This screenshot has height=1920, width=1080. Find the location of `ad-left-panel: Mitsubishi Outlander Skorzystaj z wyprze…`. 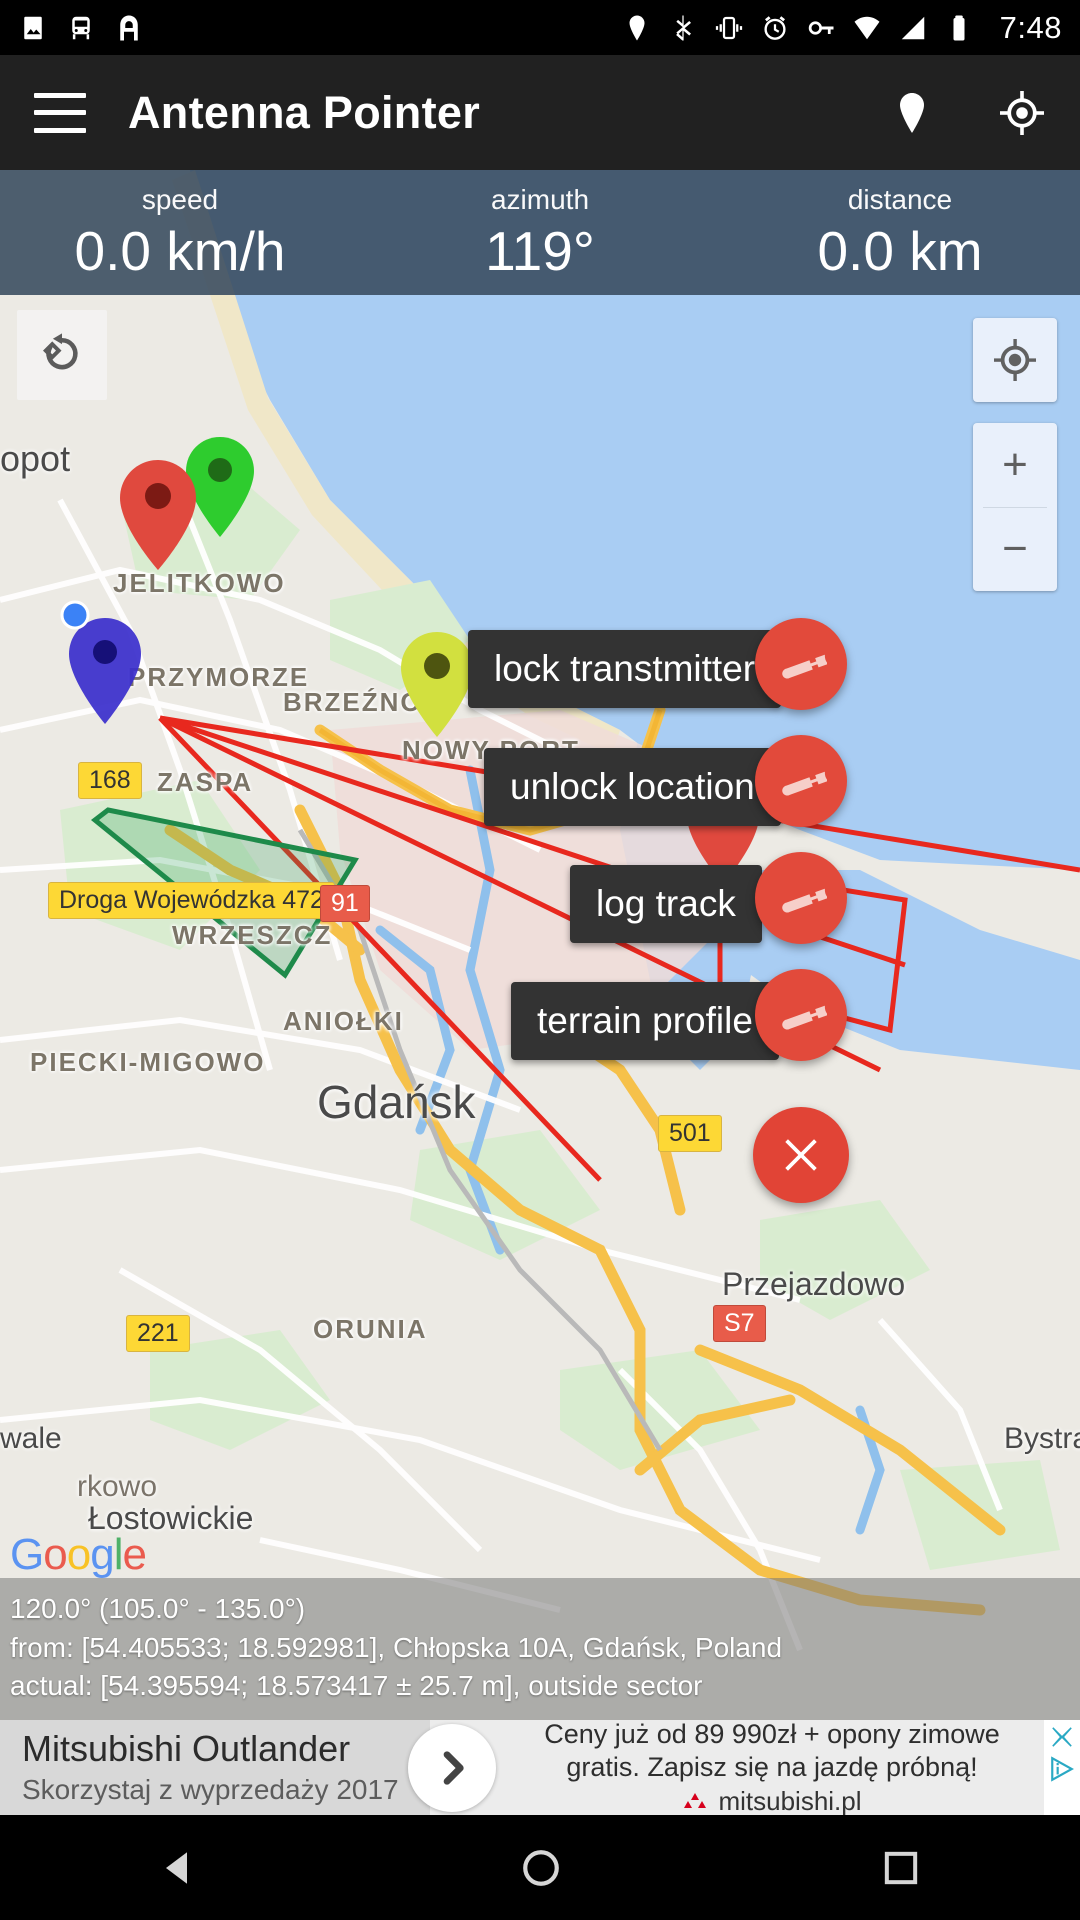

ad-left-panel: Mitsubishi Outlander Skorzystaj z wyprze… is located at coordinates (215, 1767).